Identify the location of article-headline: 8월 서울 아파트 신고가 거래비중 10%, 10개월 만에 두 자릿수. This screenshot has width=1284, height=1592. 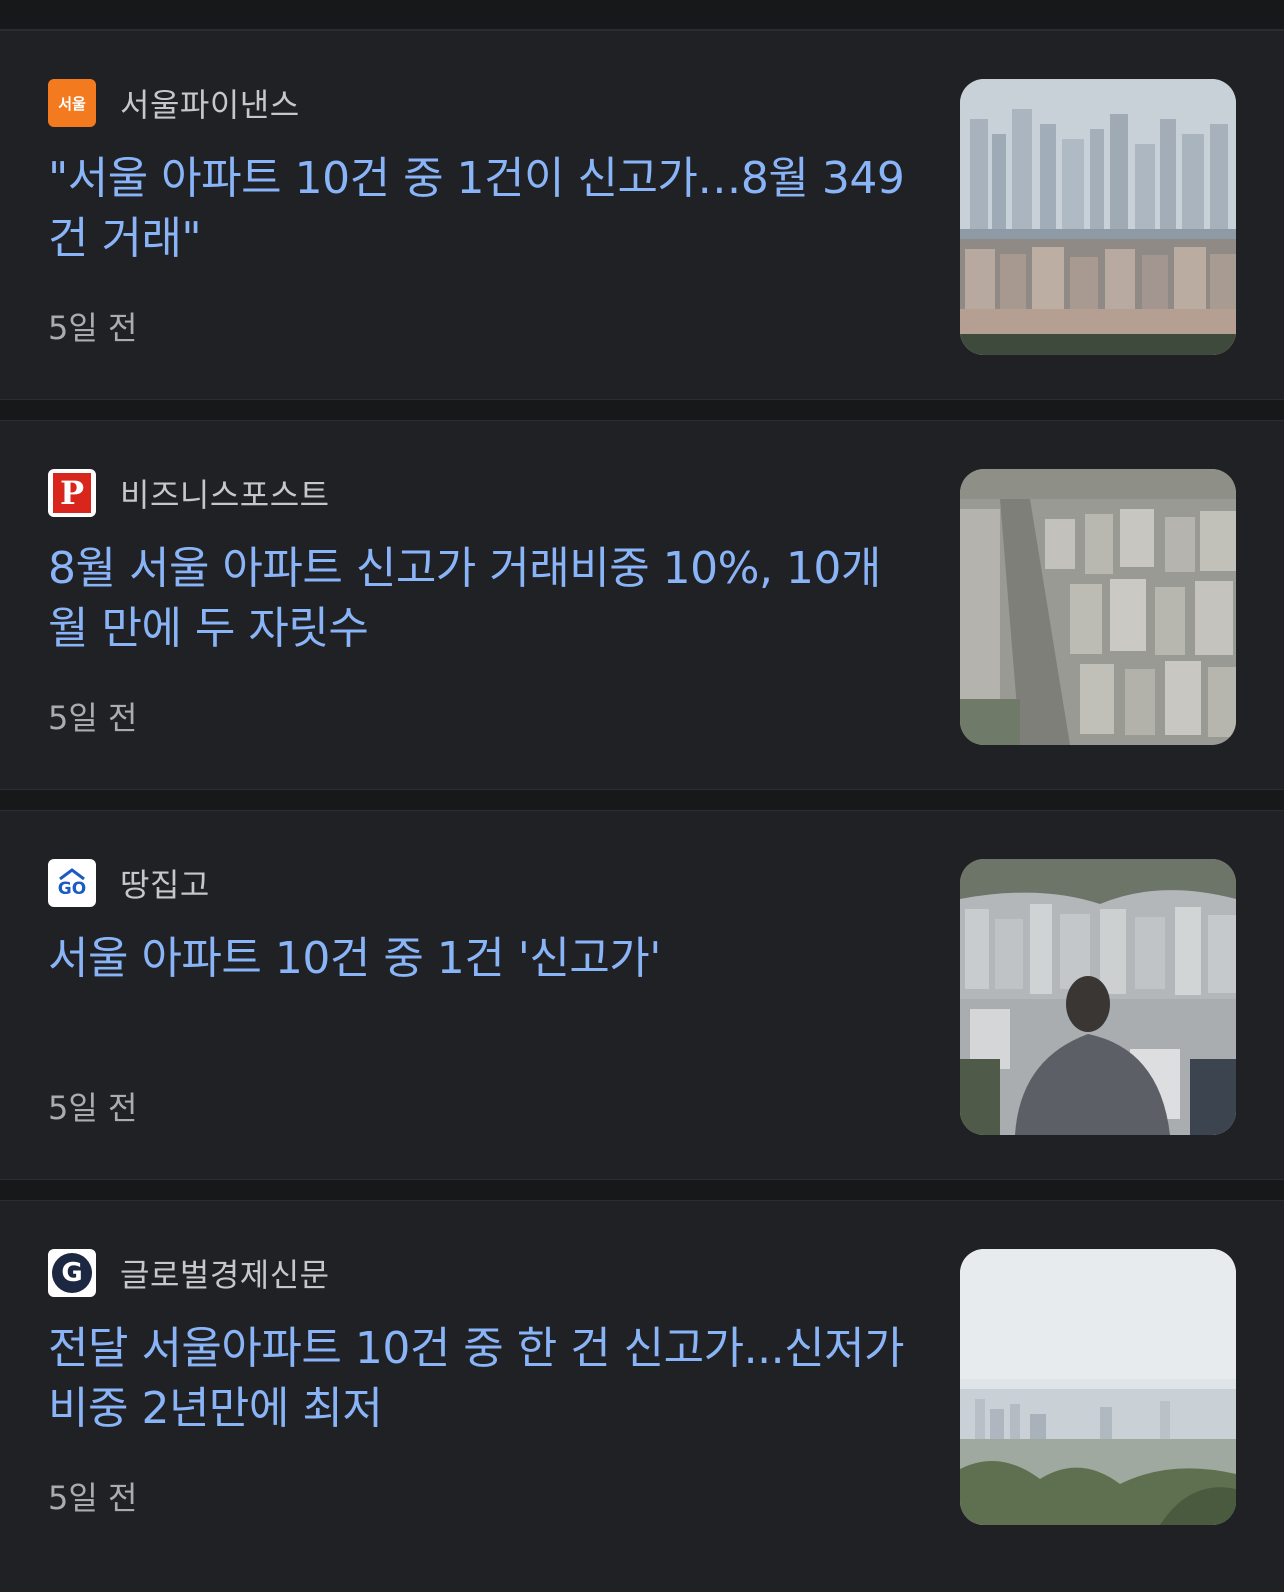
(478, 599).